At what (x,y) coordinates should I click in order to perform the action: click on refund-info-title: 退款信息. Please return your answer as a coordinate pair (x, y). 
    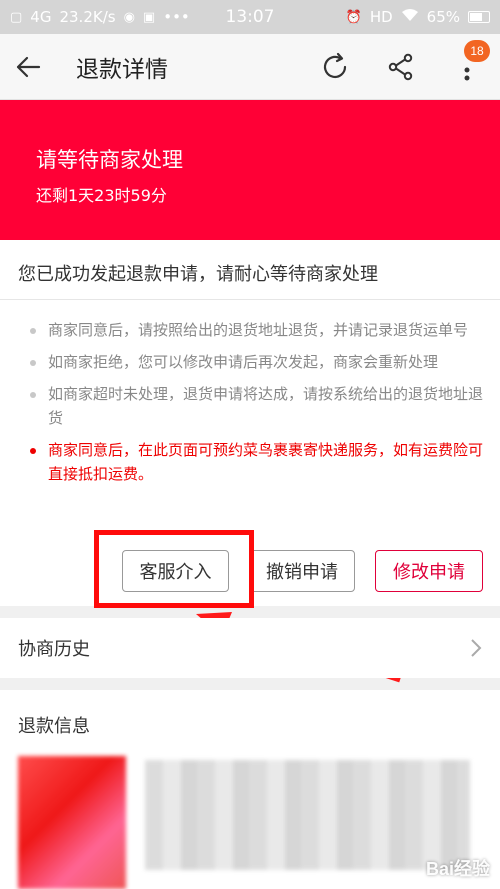
    Looking at the image, I should click on (54, 726).